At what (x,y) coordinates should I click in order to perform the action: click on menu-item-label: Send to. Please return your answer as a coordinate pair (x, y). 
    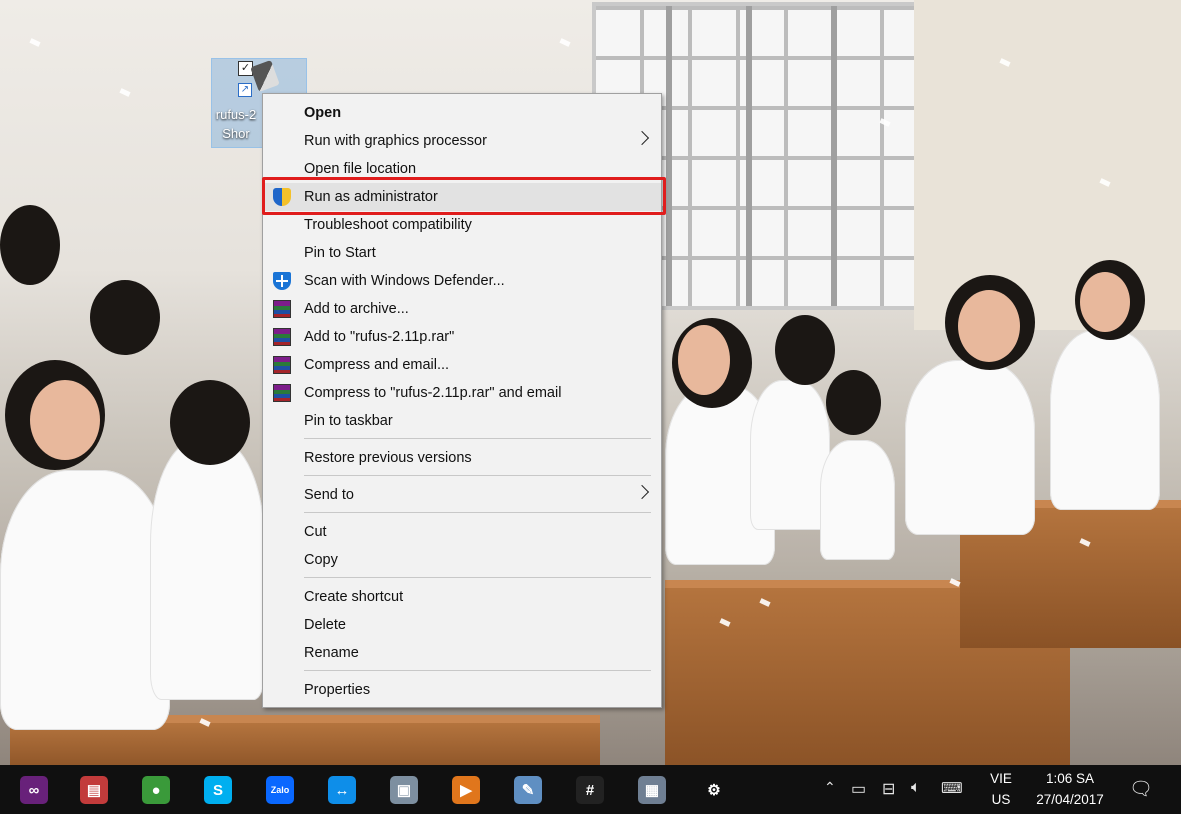
    Looking at the image, I should click on (329, 495).